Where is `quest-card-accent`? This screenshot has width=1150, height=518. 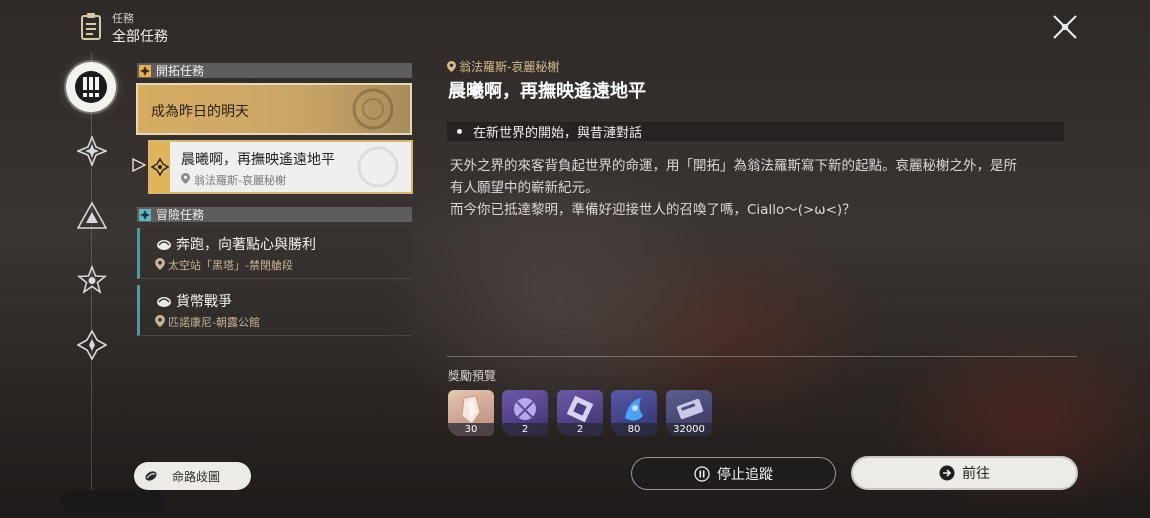
quest-card-accent is located at coordinates (160, 167).